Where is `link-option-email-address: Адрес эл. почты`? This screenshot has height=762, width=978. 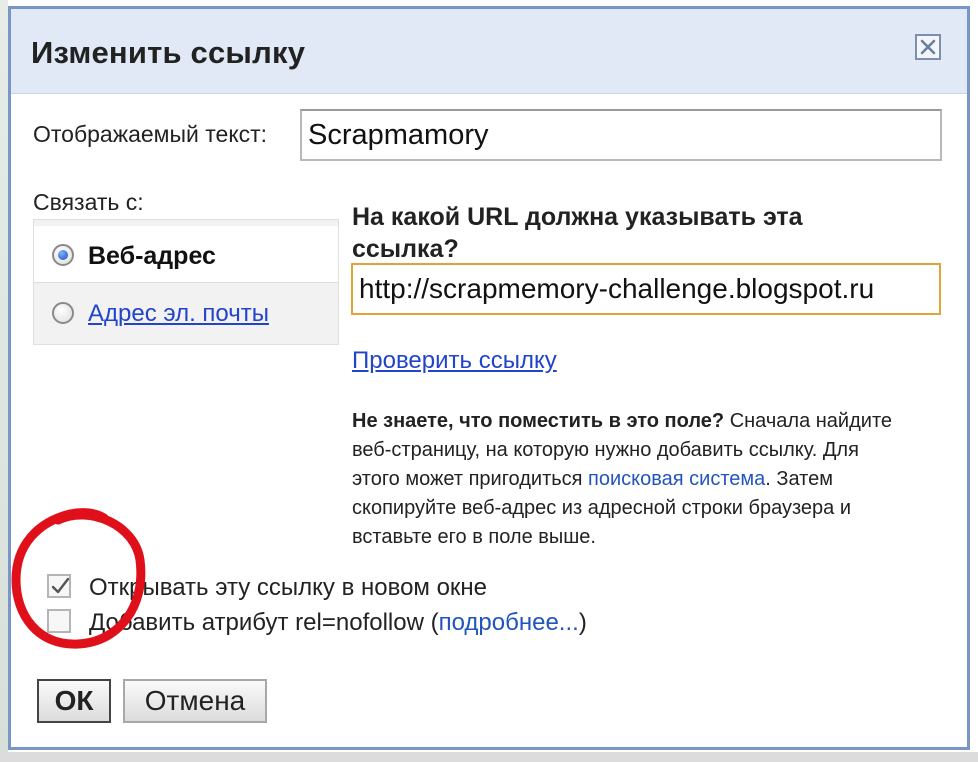 link-option-email-address: Адрес эл. почты is located at coordinates (186, 313).